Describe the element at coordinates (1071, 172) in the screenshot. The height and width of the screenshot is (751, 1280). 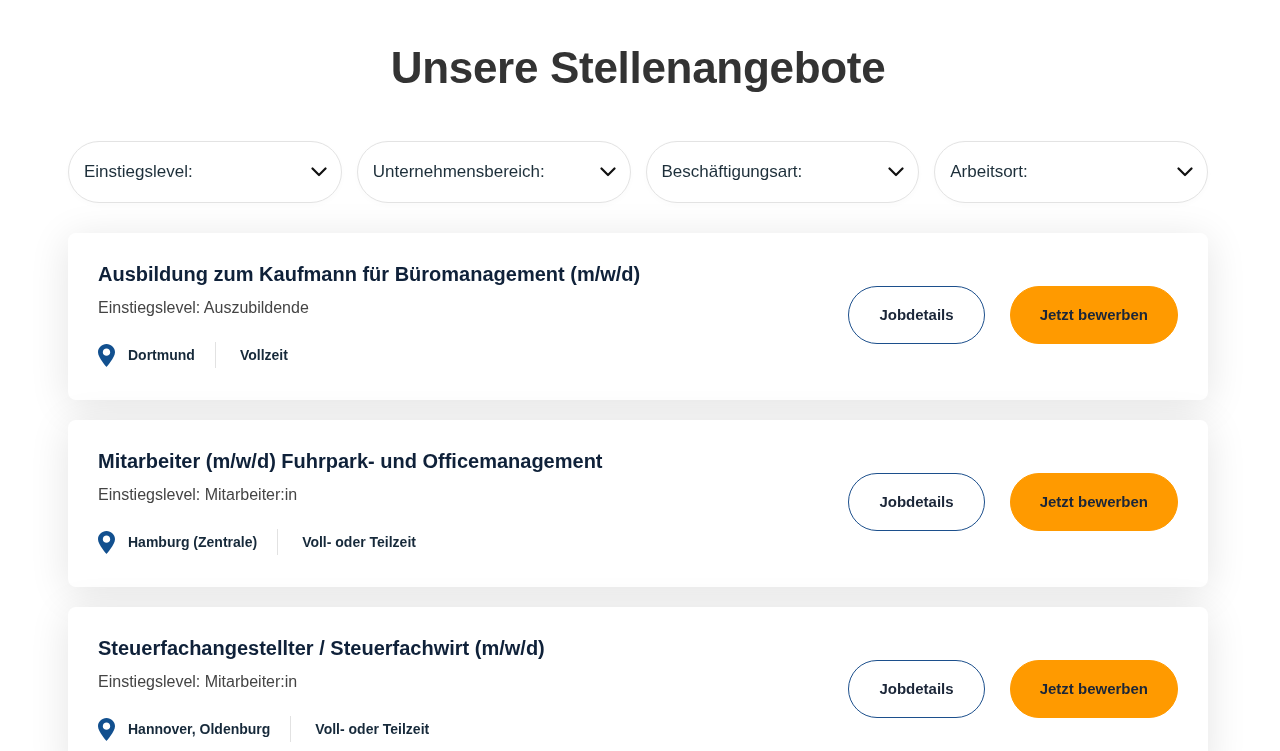
I see `filter-dropdown: Arbeitsort:` at that location.